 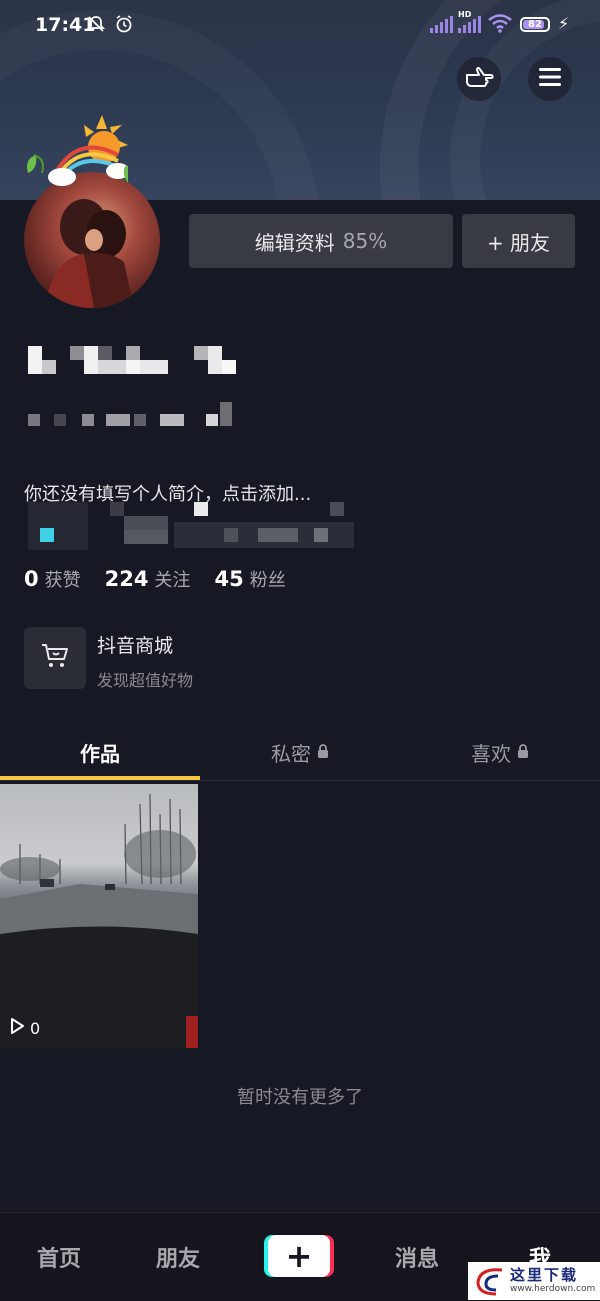 I want to click on edit-profile-button: 编辑资料 85%, so click(x=321, y=241).